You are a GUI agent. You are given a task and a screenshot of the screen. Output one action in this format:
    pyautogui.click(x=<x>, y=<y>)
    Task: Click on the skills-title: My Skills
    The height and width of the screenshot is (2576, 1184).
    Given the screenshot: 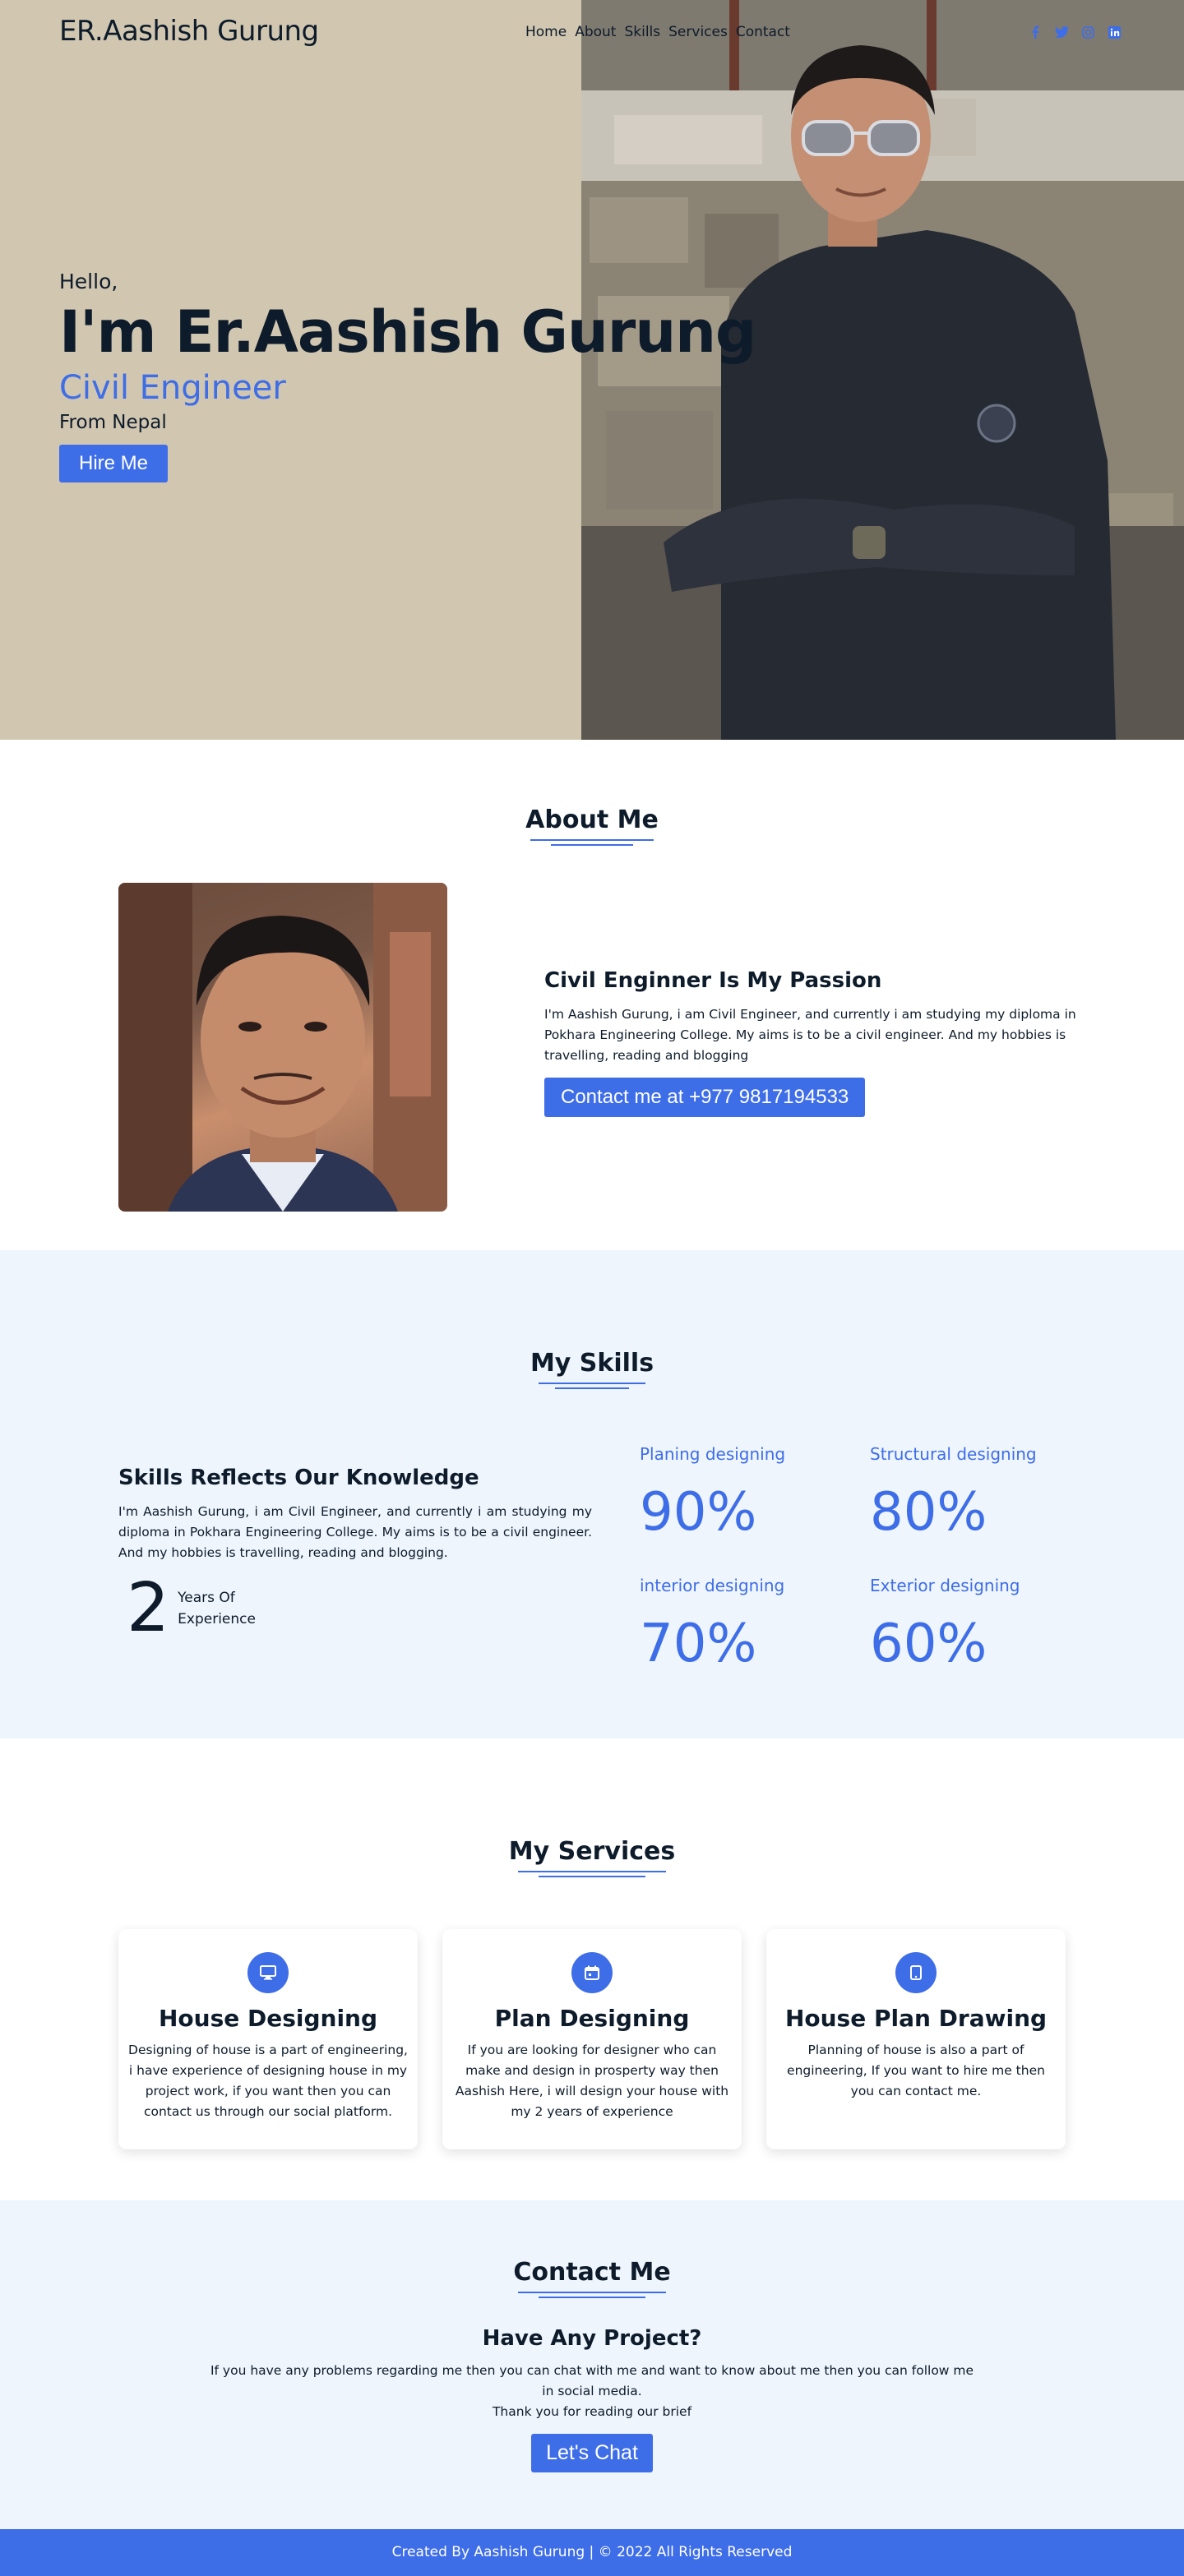 What is the action you would take?
    pyautogui.click(x=592, y=1363)
    